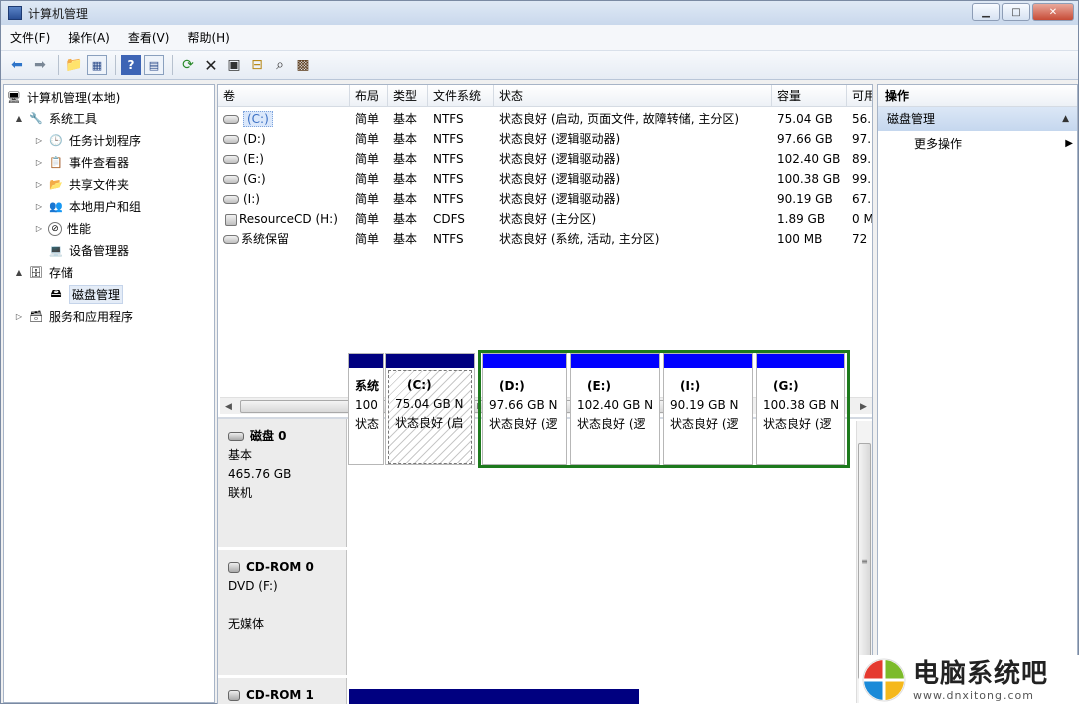 Image resolution: width=1079 pixels, height=704 pixels. I want to click on actions-header: 操作, so click(977, 96).